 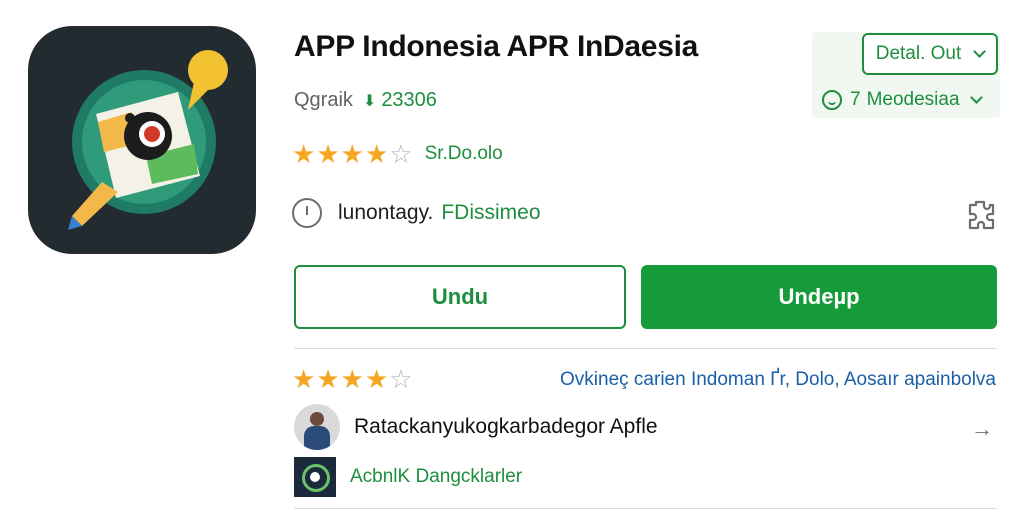 I want to click on rating-stars: ★ ★ ★ ★ ☆, so click(x=352, y=154).